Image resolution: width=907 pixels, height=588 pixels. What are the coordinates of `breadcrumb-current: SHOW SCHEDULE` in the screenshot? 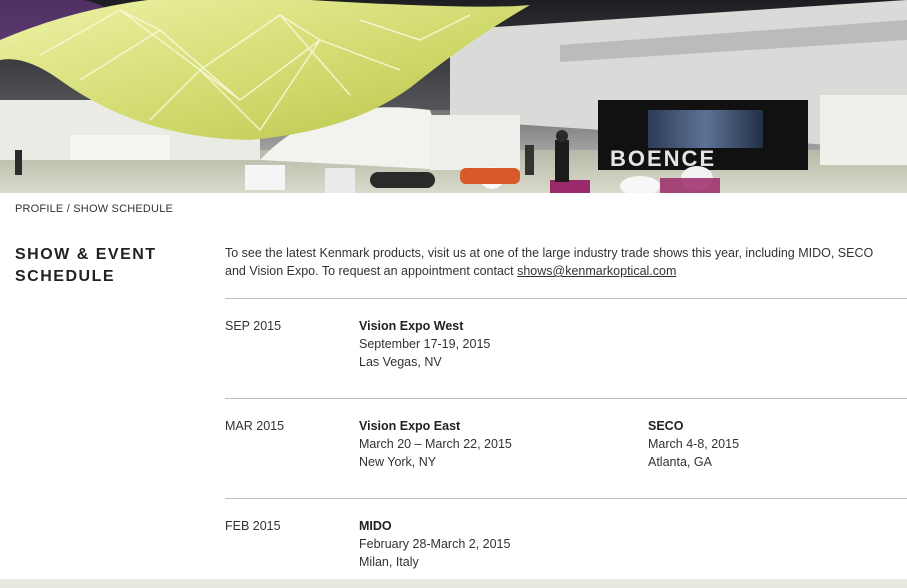 It's located at (123, 209).